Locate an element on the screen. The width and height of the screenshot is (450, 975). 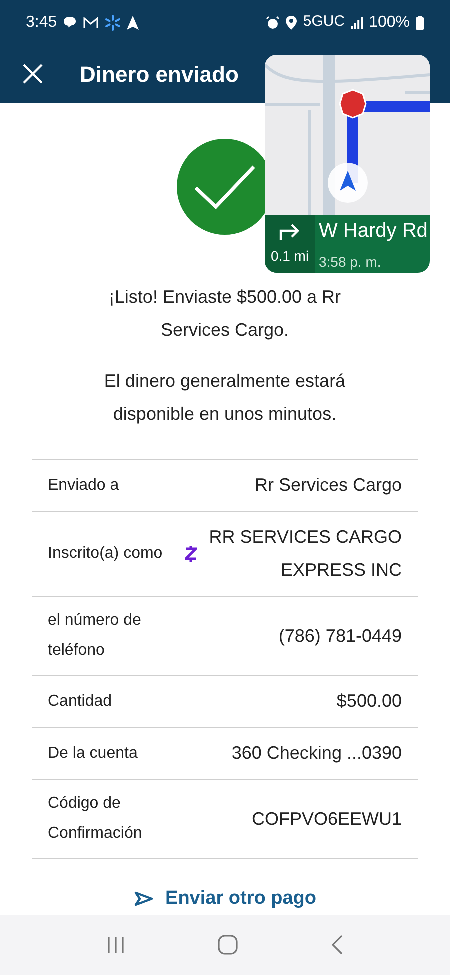
detail-label: De la cuenta is located at coordinates (93, 754).